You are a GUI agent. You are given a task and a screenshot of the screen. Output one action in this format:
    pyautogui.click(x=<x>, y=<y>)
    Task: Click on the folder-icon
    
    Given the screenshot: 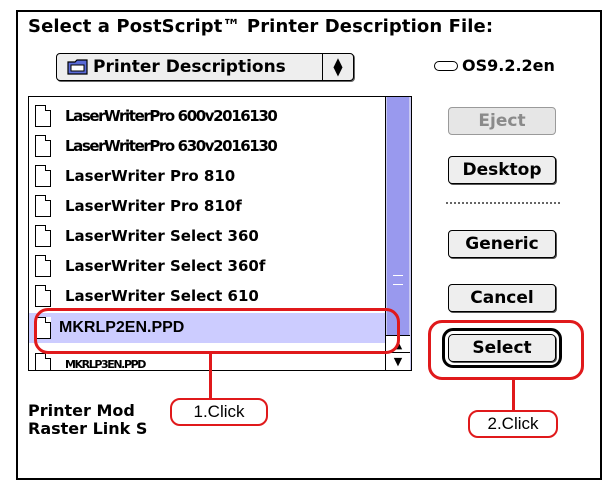 What is the action you would take?
    pyautogui.click(x=77, y=67)
    